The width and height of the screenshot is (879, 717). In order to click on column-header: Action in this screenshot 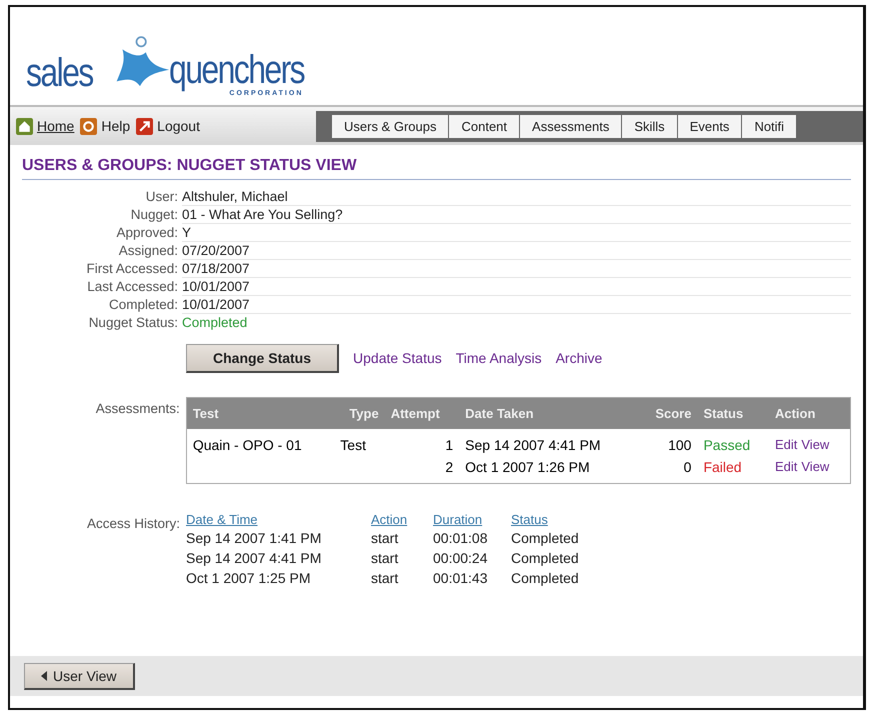, I will do `click(809, 412)`.